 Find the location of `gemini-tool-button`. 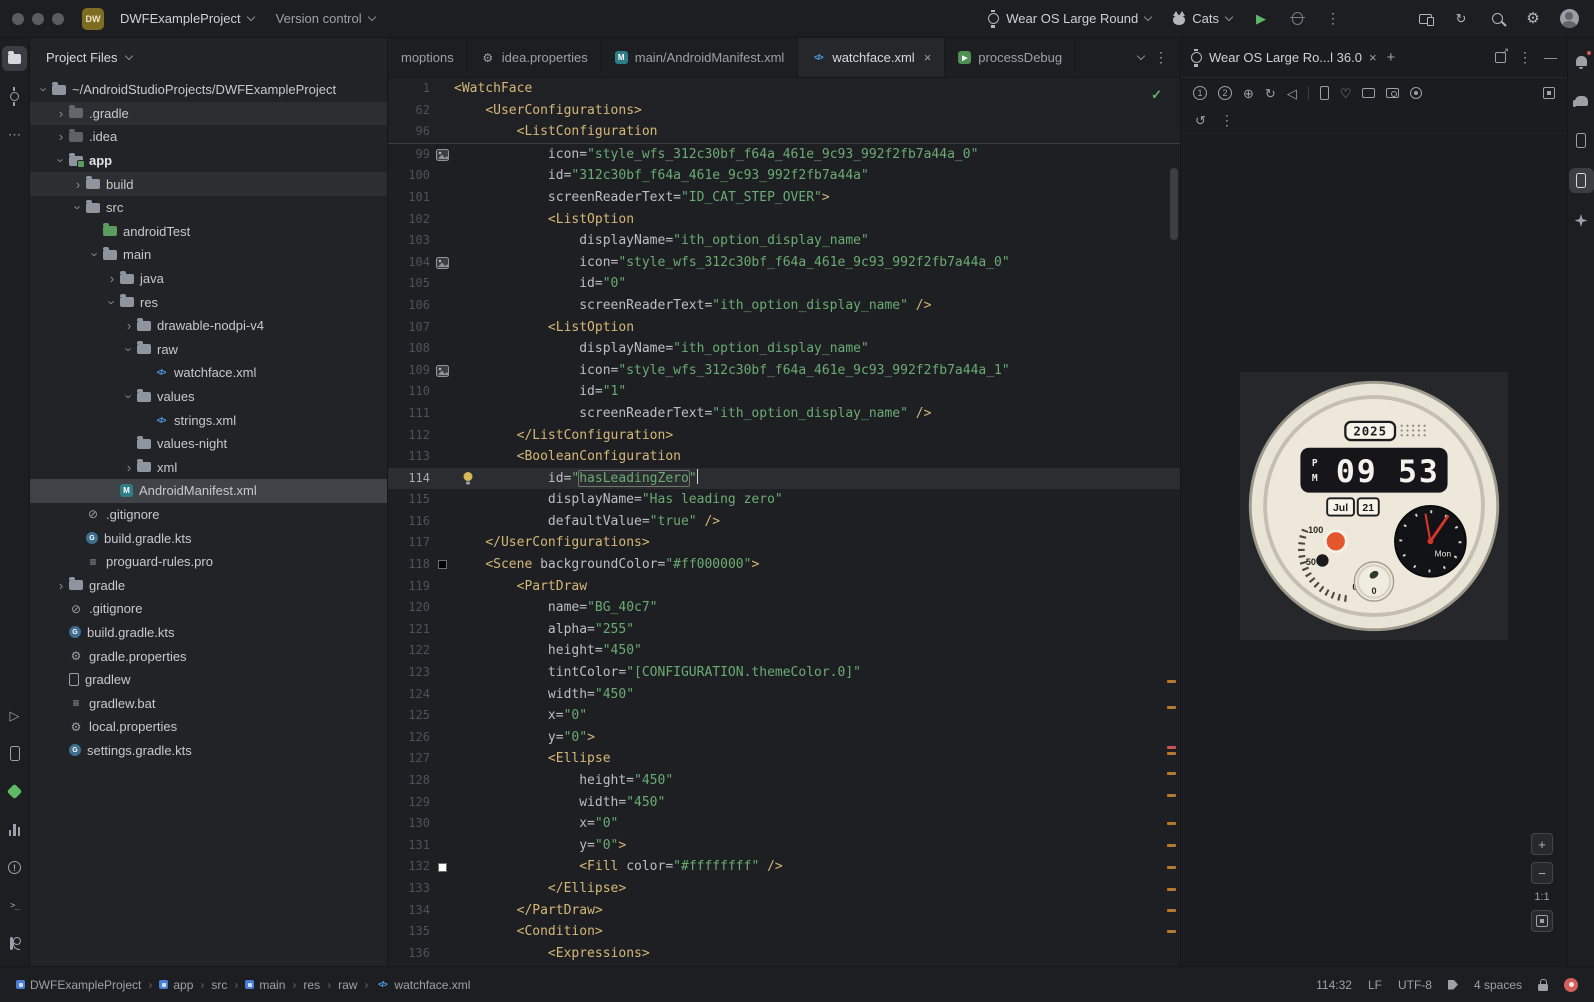

gemini-tool-button is located at coordinates (1581, 220).